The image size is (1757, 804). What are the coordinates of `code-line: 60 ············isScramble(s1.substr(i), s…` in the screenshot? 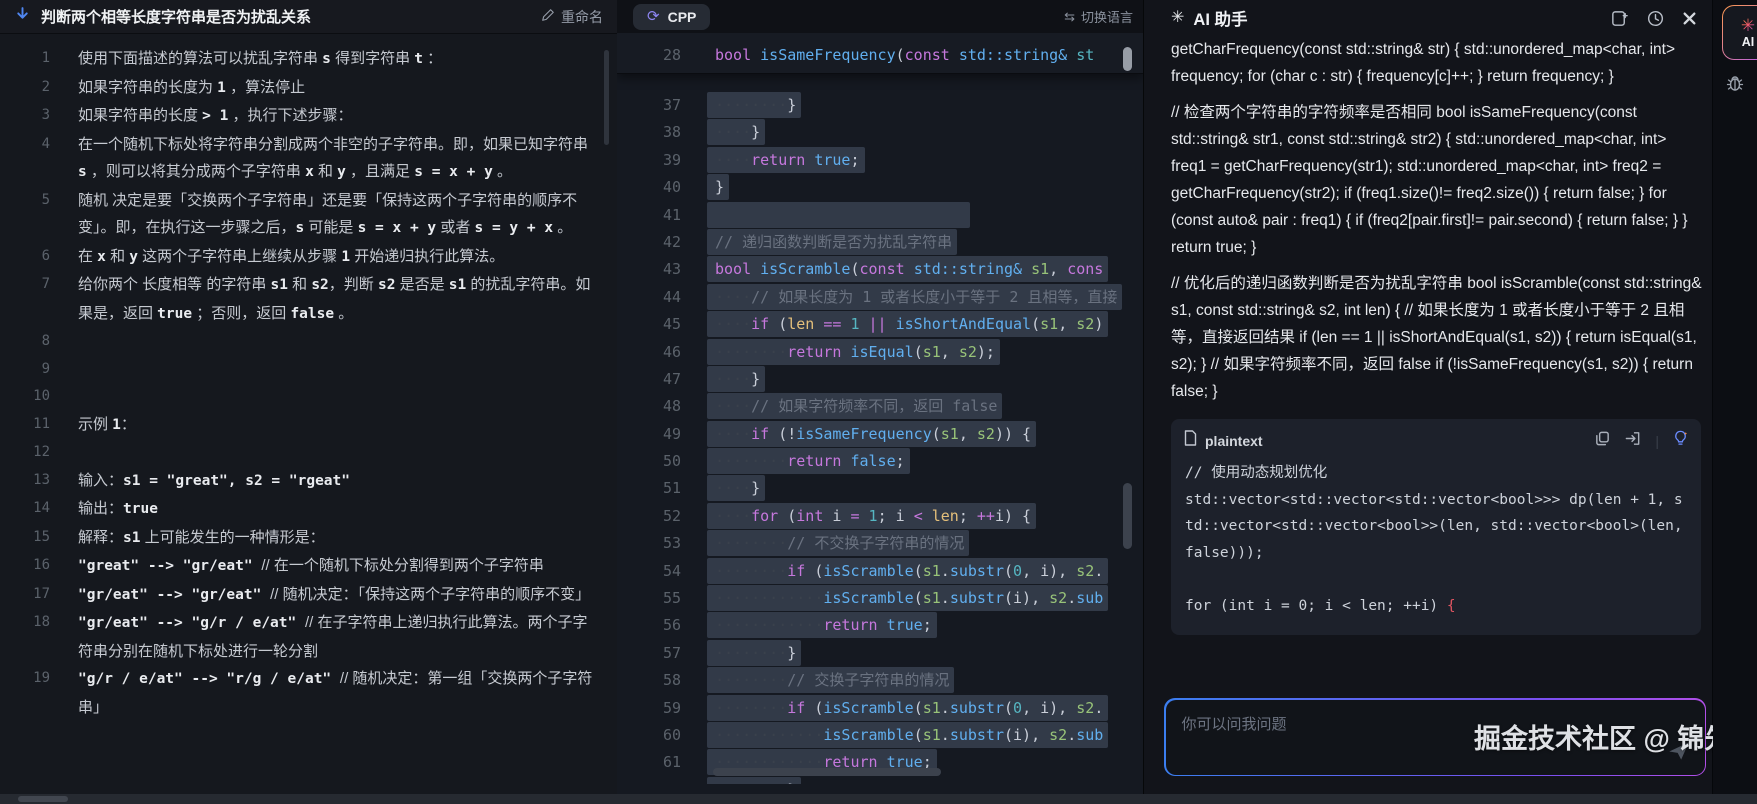 It's located at (880, 735).